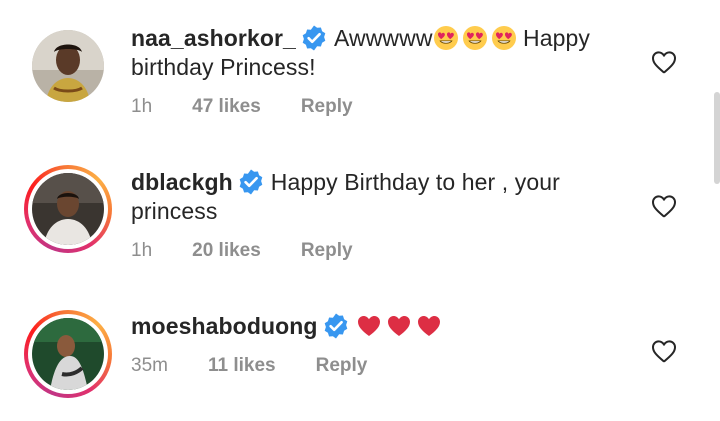 This screenshot has height=421, width=720. I want to click on comment-meta: 1h 47 likes Reply, so click(385, 107).